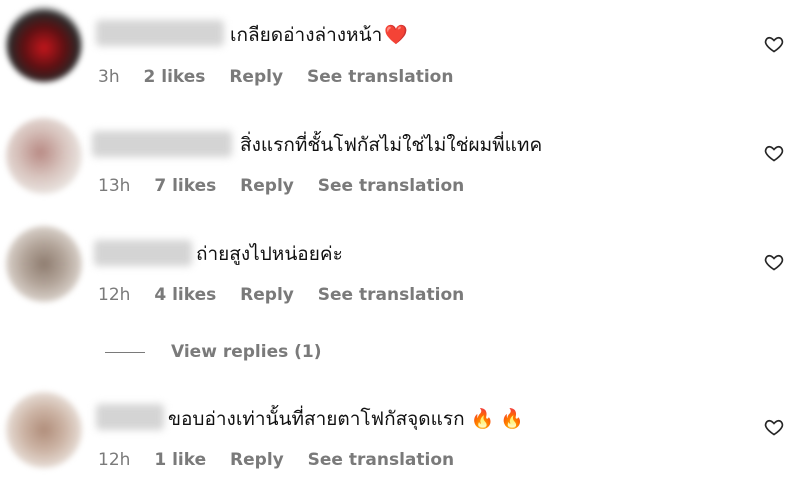  I want to click on view-replies-label: View replies (1), so click(246, 352).